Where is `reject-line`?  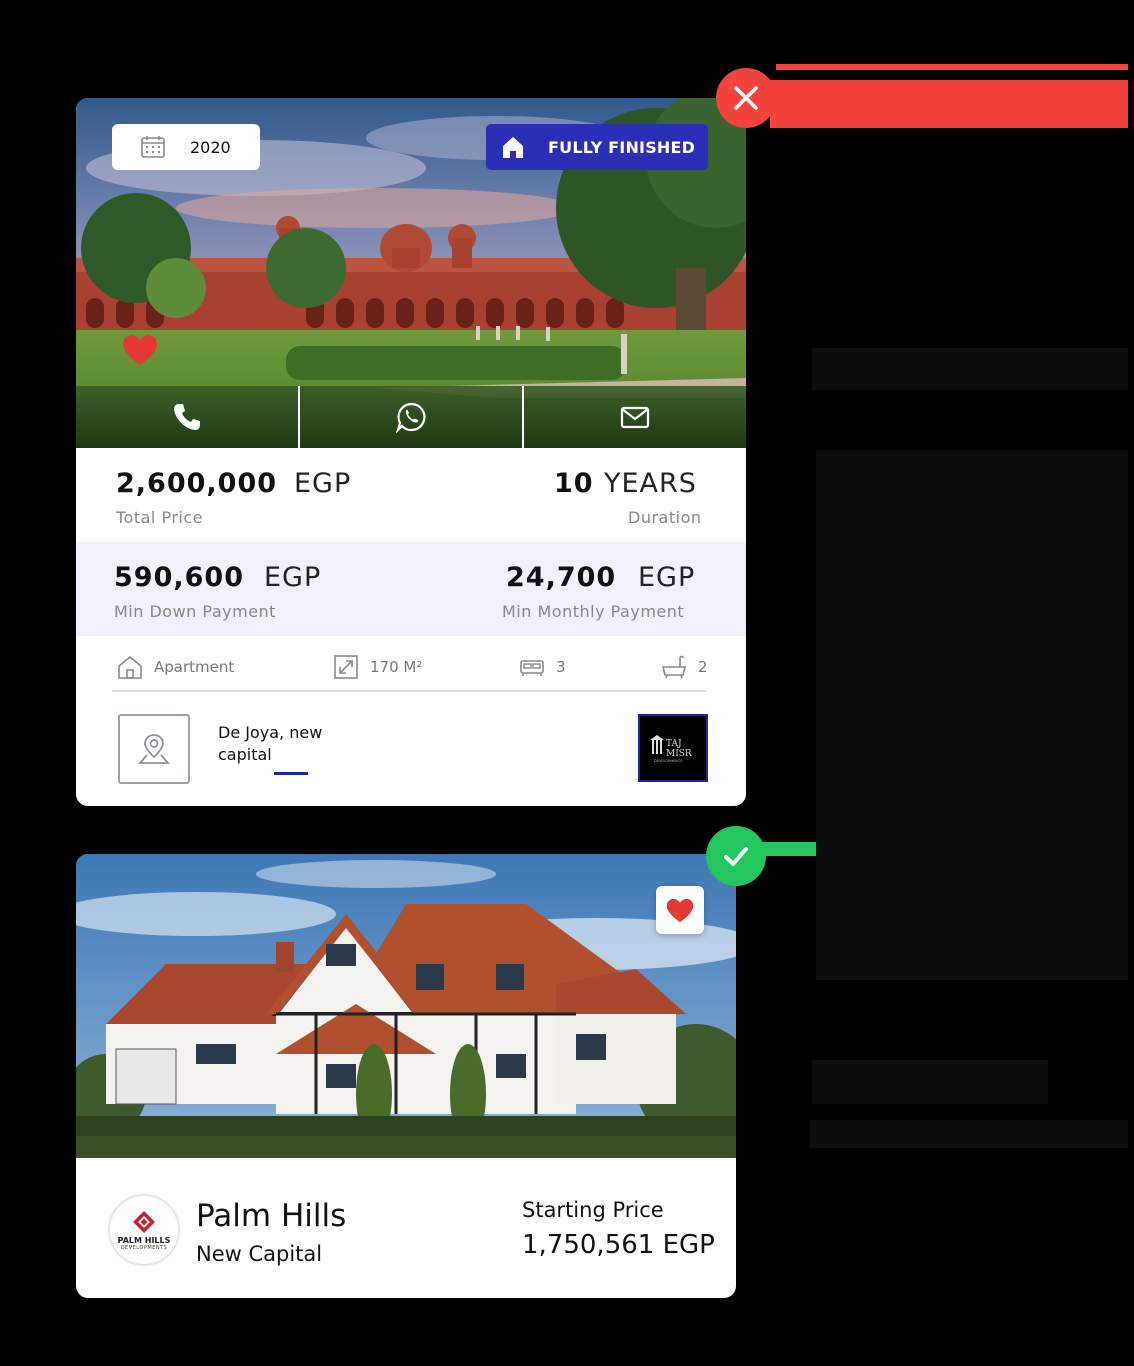
reject-line is located at coordinates (949, 104).